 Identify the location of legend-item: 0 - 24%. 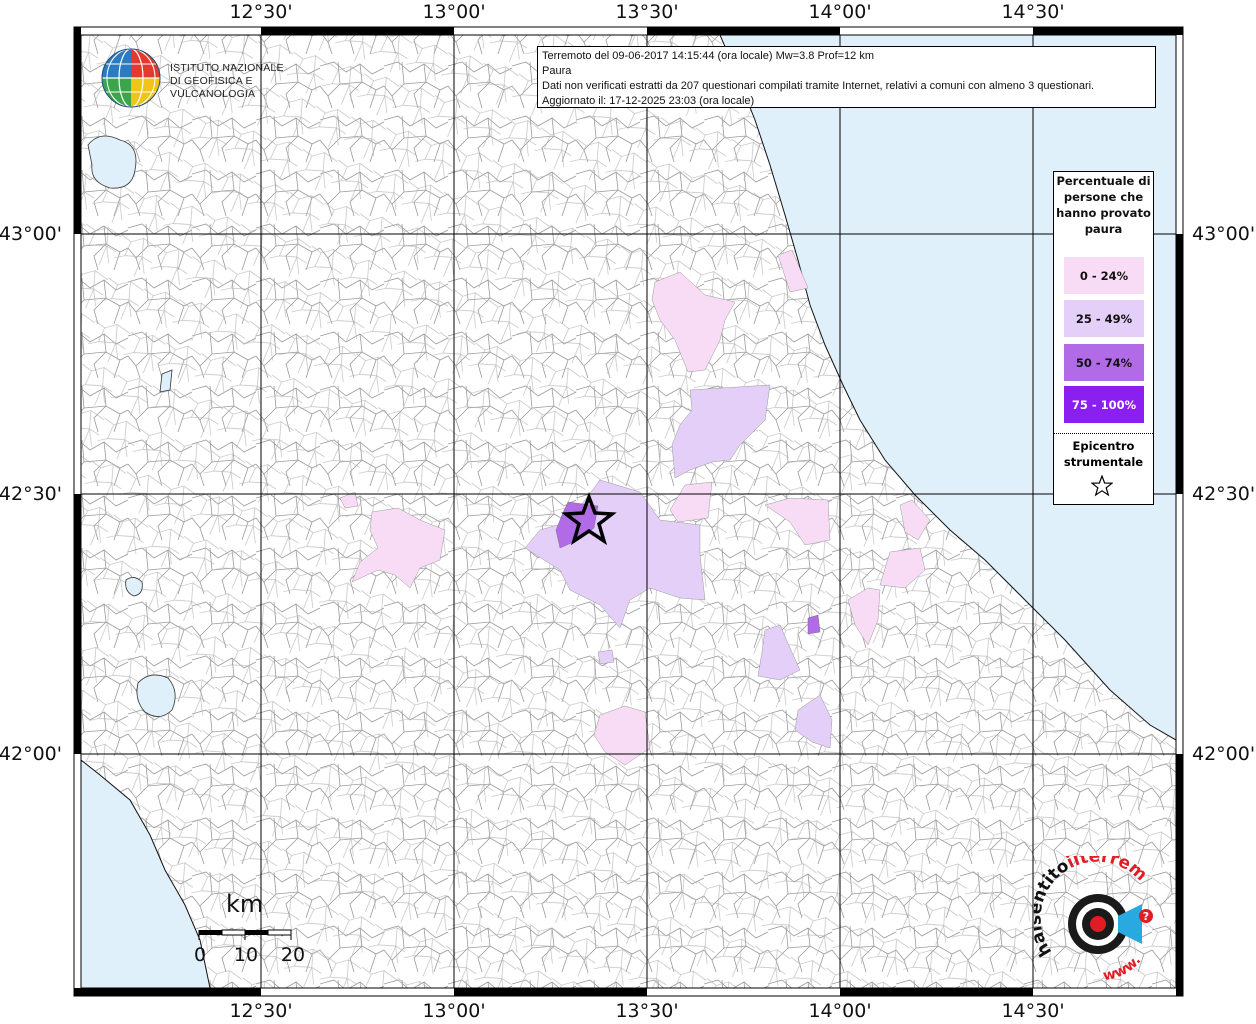
(1104, 275).